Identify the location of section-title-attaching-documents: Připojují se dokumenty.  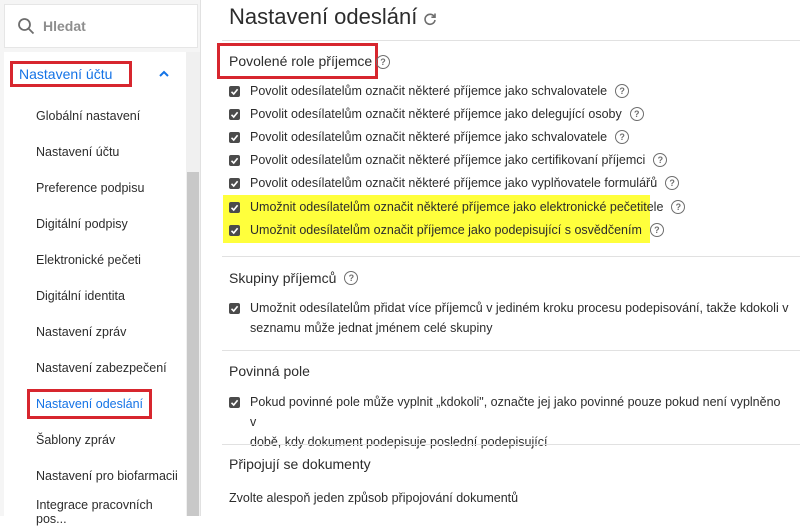
(300, 464).